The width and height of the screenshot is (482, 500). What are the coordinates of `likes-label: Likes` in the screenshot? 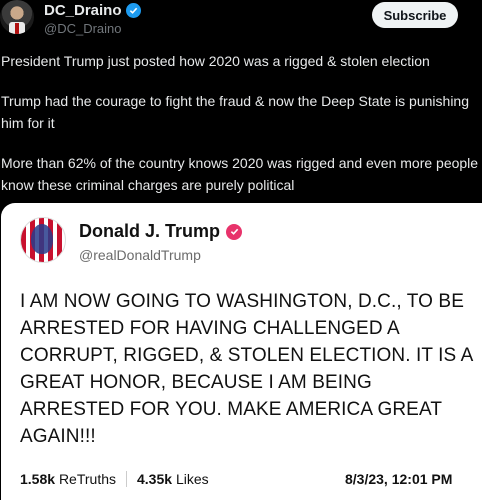 It's located at (192, 479).